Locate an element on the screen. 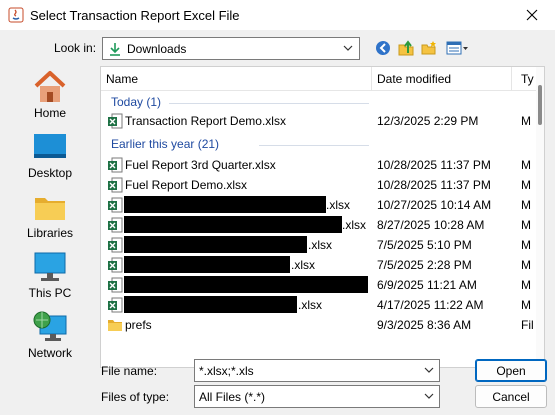 This screenshot has width=555, height=415. back-button is located at coordinates (383, 48).